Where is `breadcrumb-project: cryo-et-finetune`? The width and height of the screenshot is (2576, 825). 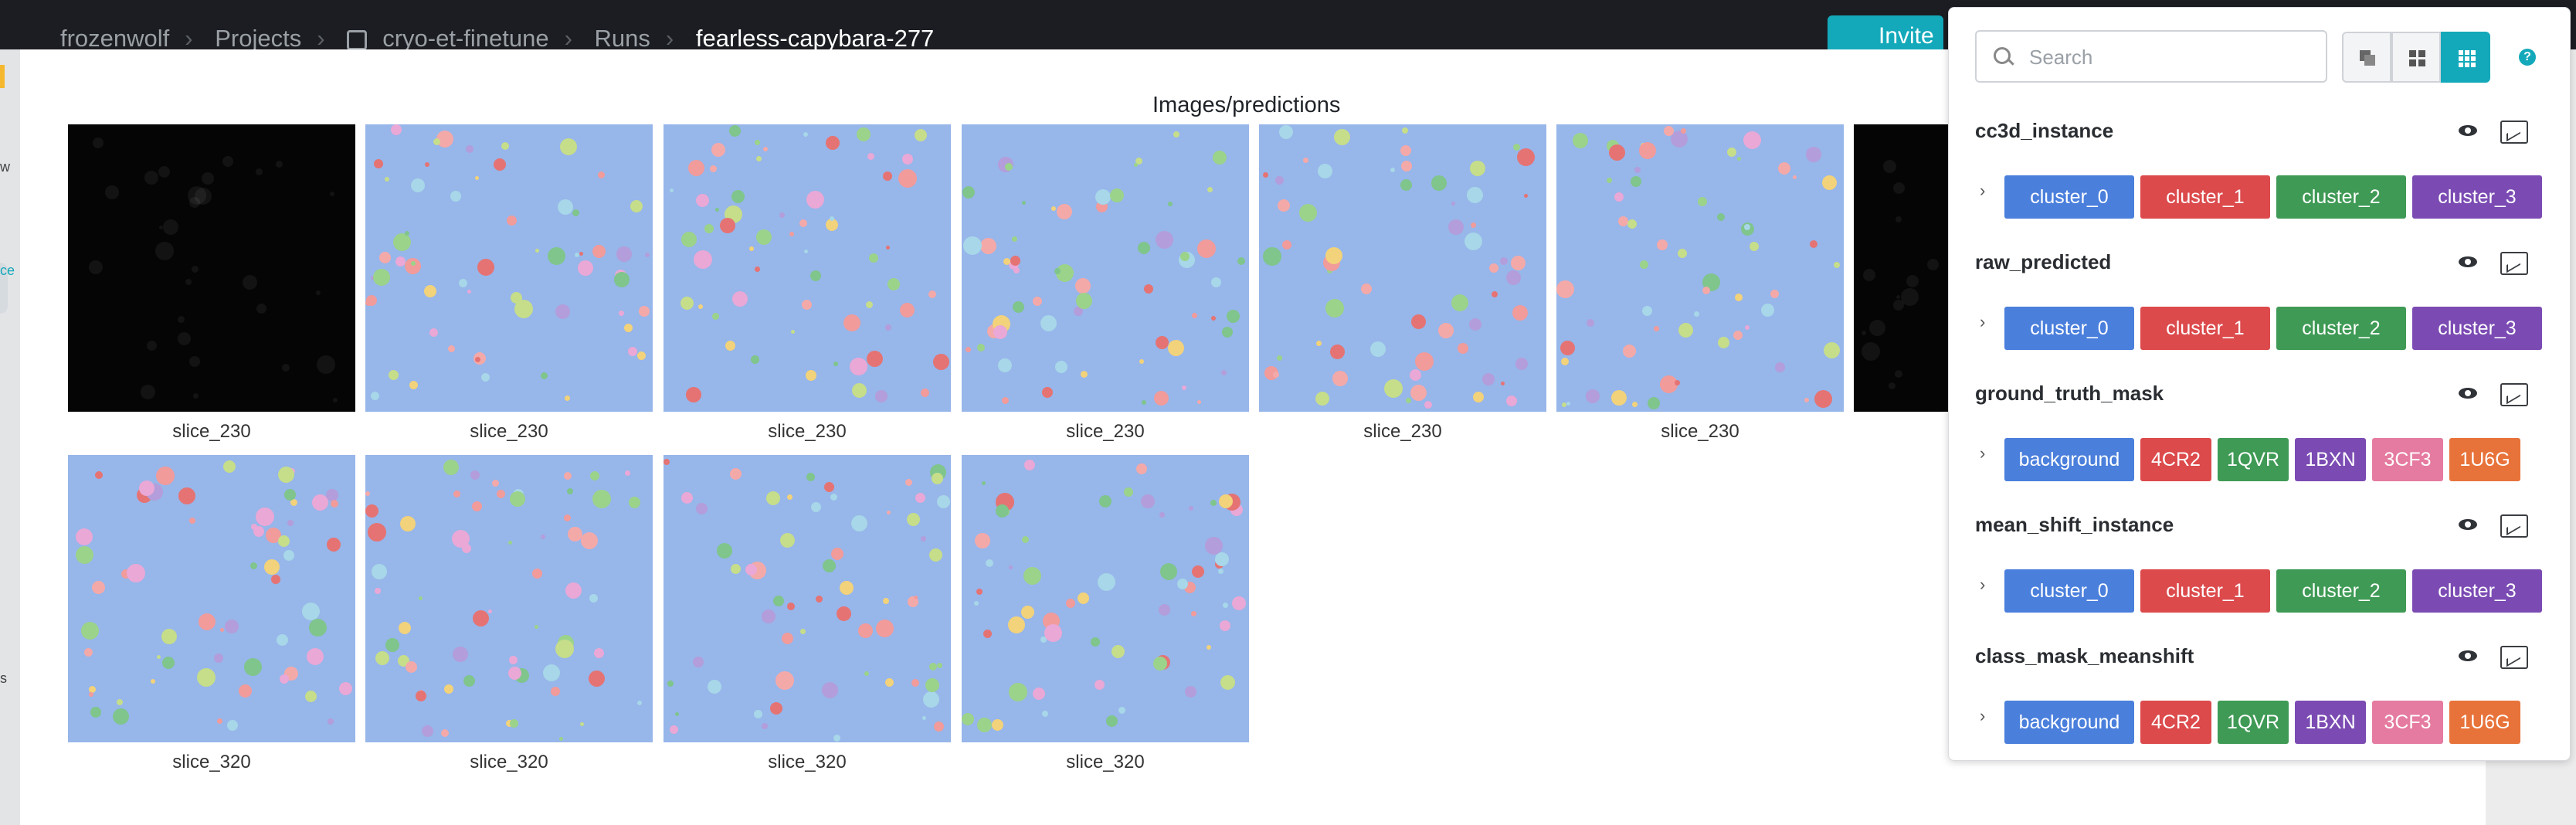 breadcrumb-project: cryo-et-finetune is located at coordinates (465, 38).